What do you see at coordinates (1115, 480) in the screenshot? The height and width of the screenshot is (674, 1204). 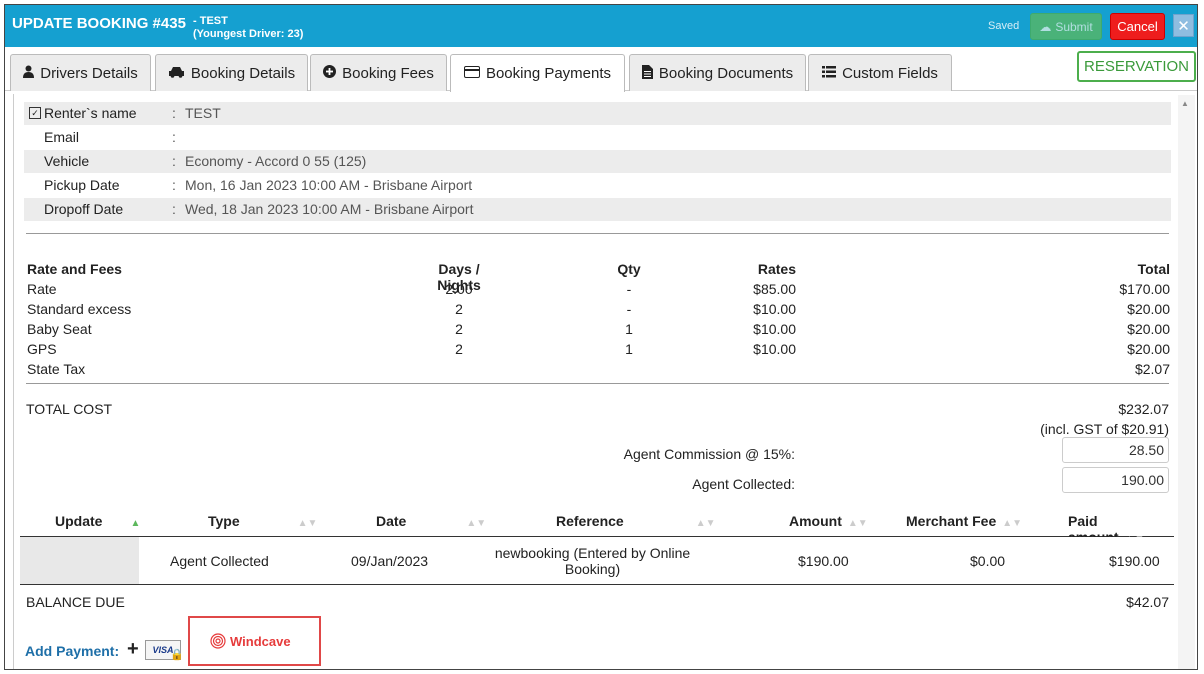 I see `agent-collected-input` at bounding box center [1115, 480].